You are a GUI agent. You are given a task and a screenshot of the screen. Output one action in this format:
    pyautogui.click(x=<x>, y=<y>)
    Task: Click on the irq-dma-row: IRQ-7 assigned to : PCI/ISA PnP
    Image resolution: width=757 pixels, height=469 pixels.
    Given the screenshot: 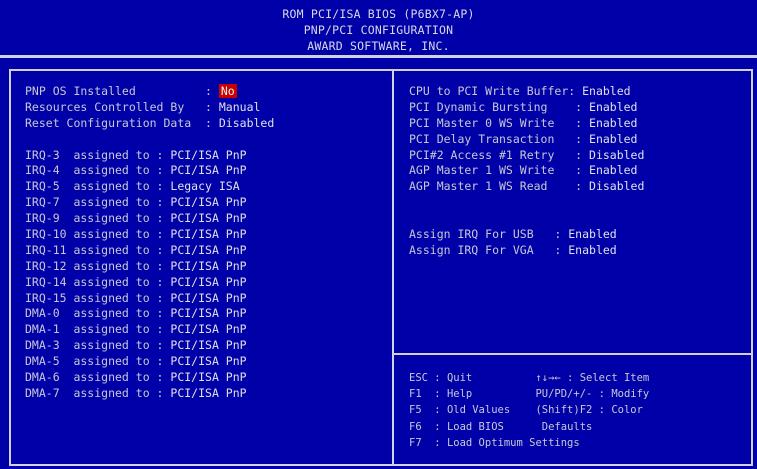 What is the action you would take?
    pyautogui.click(x=149, y=203)
    